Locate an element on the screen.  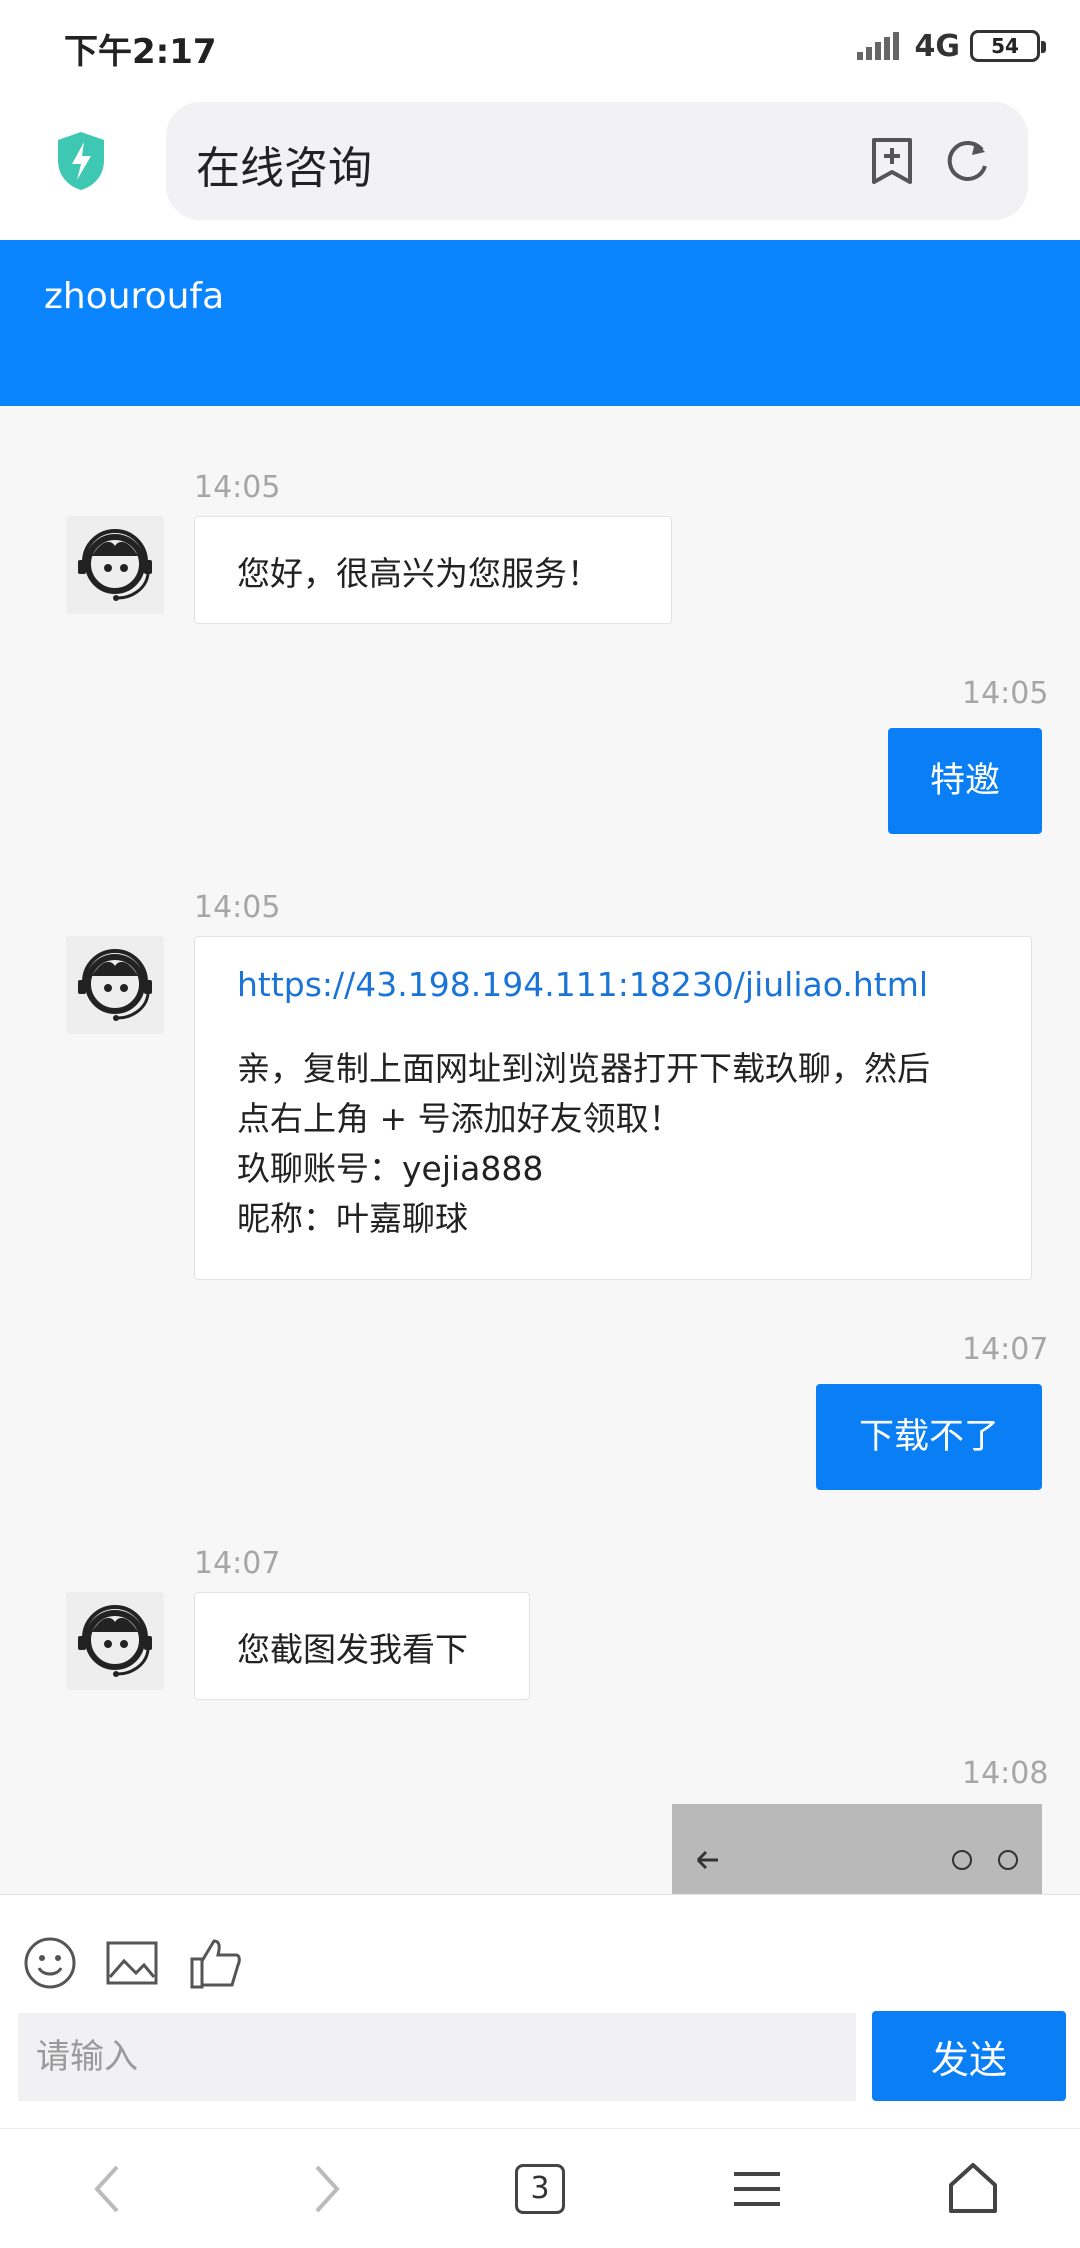
address-bar: 在线咨询 is located at coordinates (540, 166).